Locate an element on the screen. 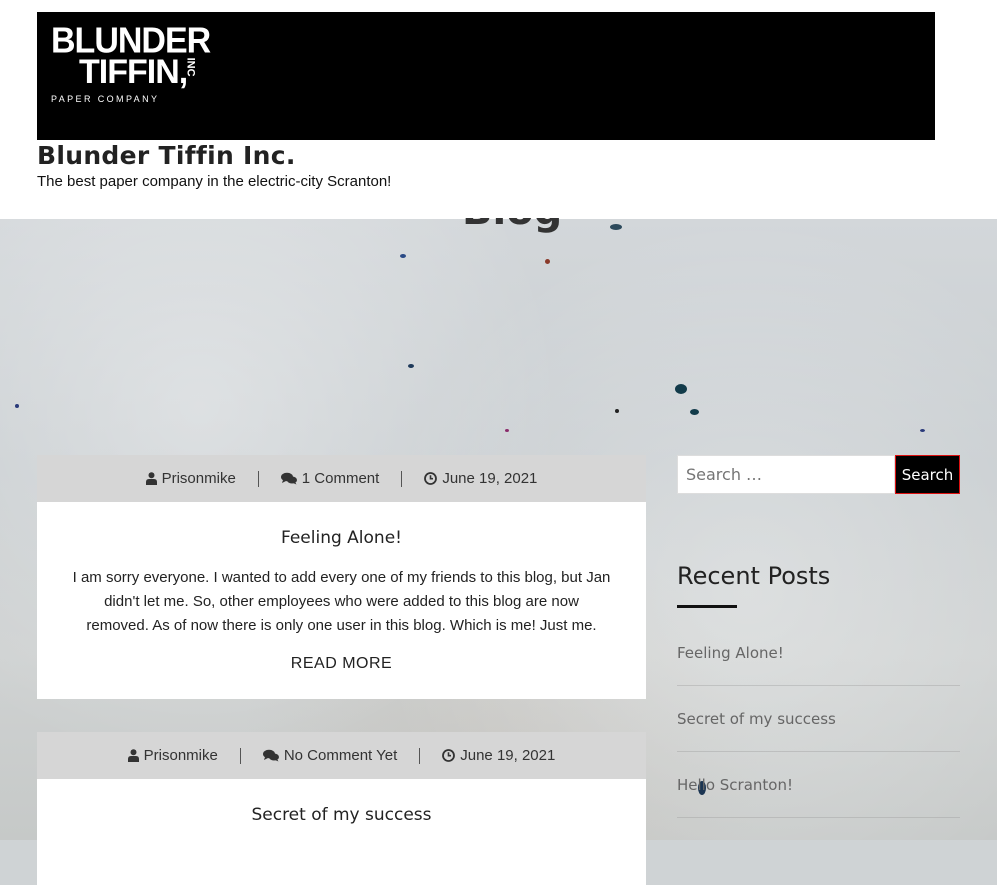 The height and width of the screenshot is (885, 997). list-item: Secret of my success is located at coordinates (818, 719).